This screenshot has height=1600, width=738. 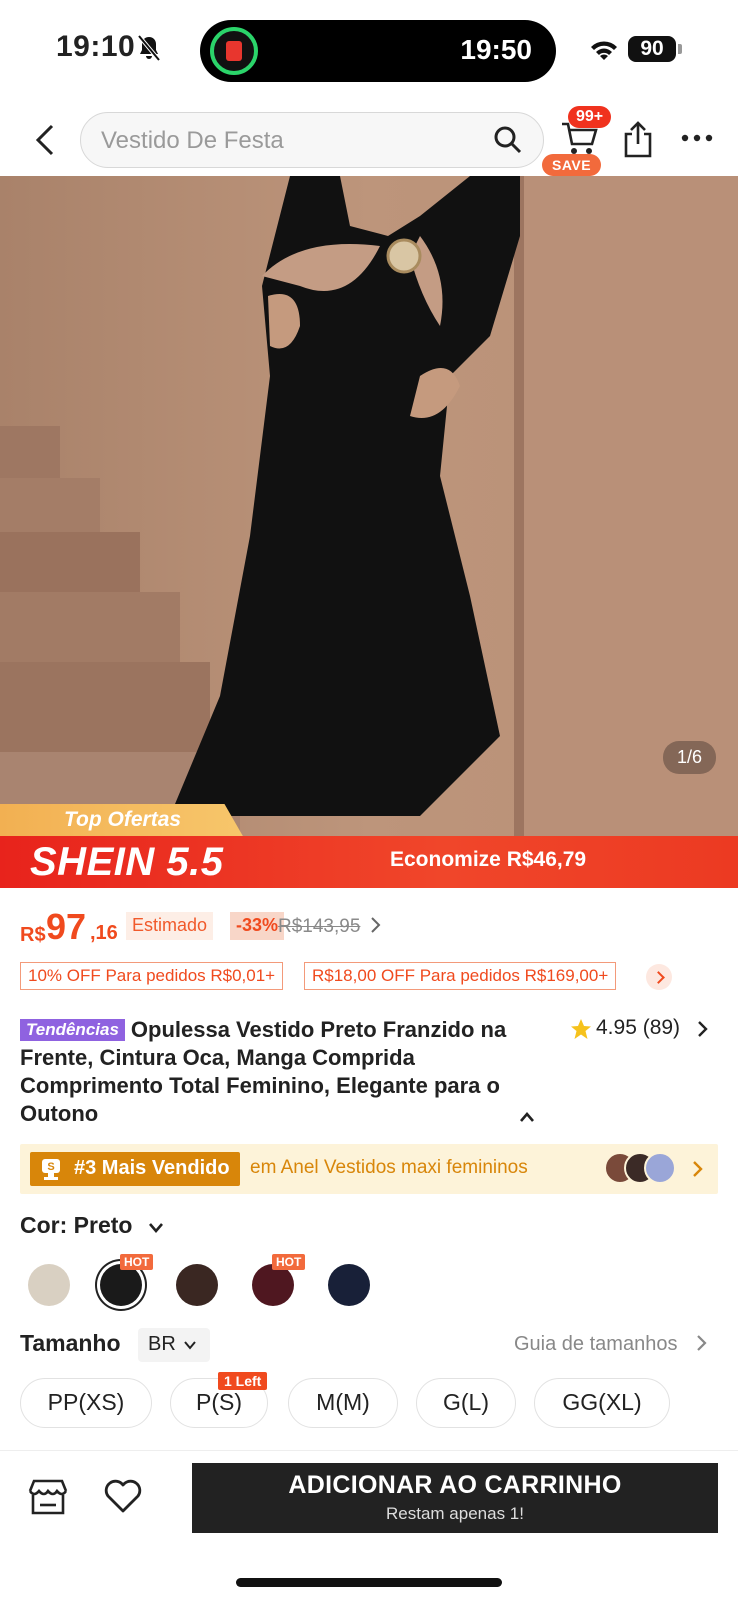 I want to click on estimated-label: Estimado, so click(x=170, y=926).